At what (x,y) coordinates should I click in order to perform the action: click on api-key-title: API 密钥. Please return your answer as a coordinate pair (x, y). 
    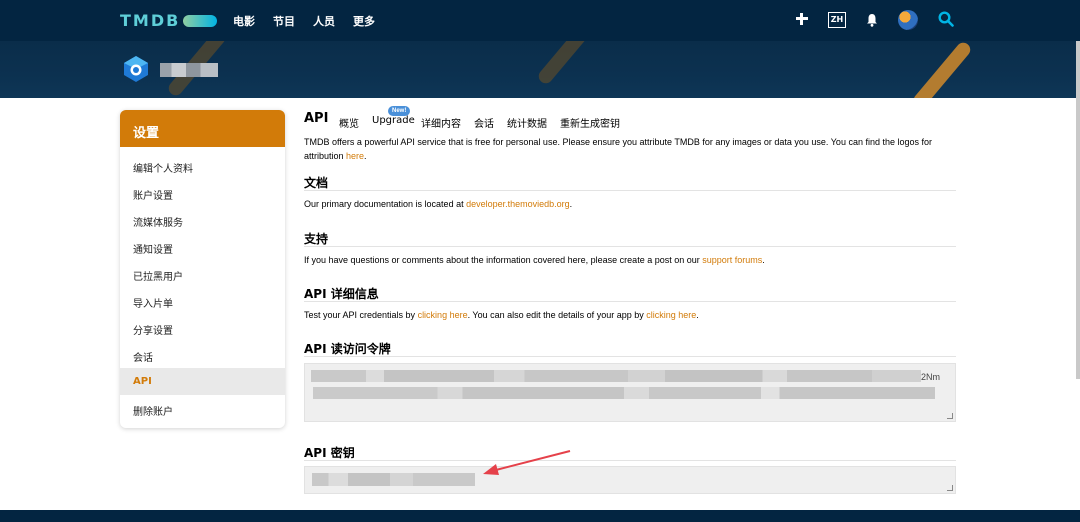
    Looking at the image, I should click on (329, 453).